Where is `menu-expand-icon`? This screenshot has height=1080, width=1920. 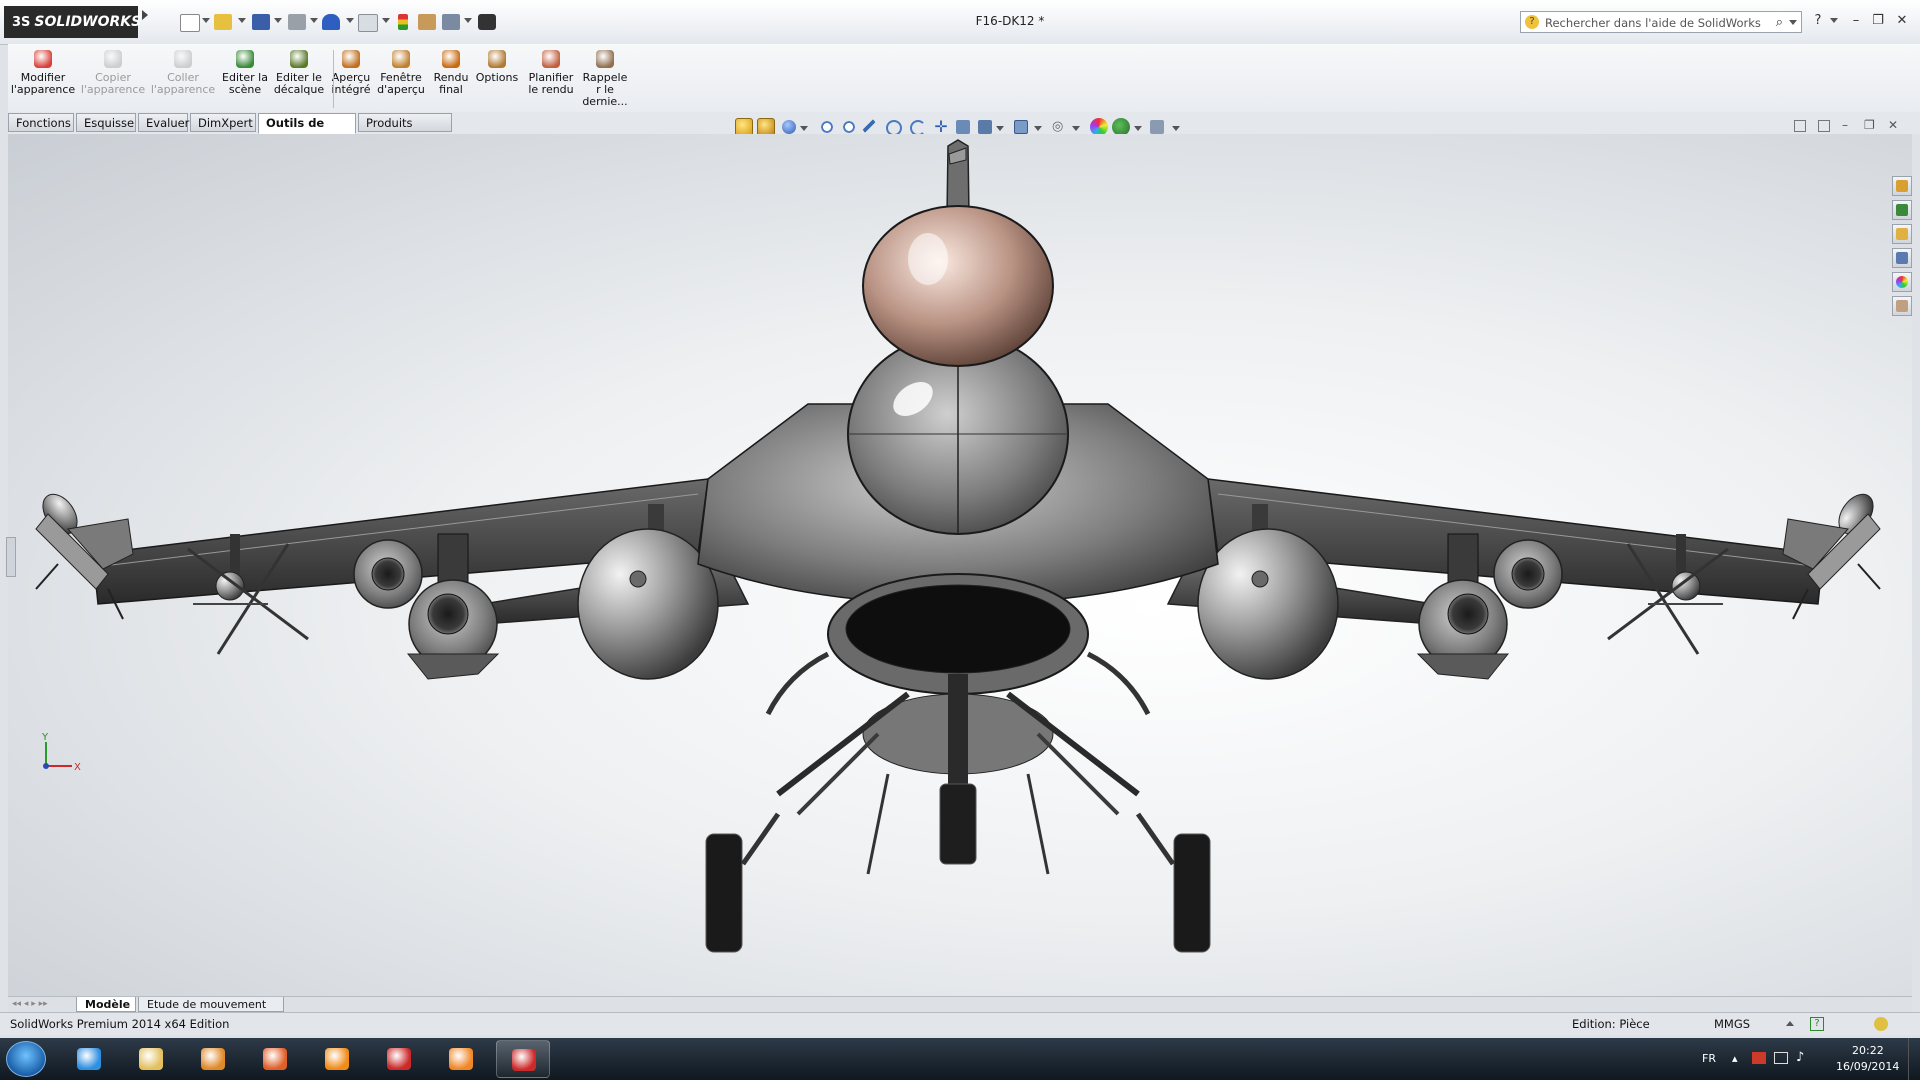
menu-expand-icon is located at coordinates (145, 15).